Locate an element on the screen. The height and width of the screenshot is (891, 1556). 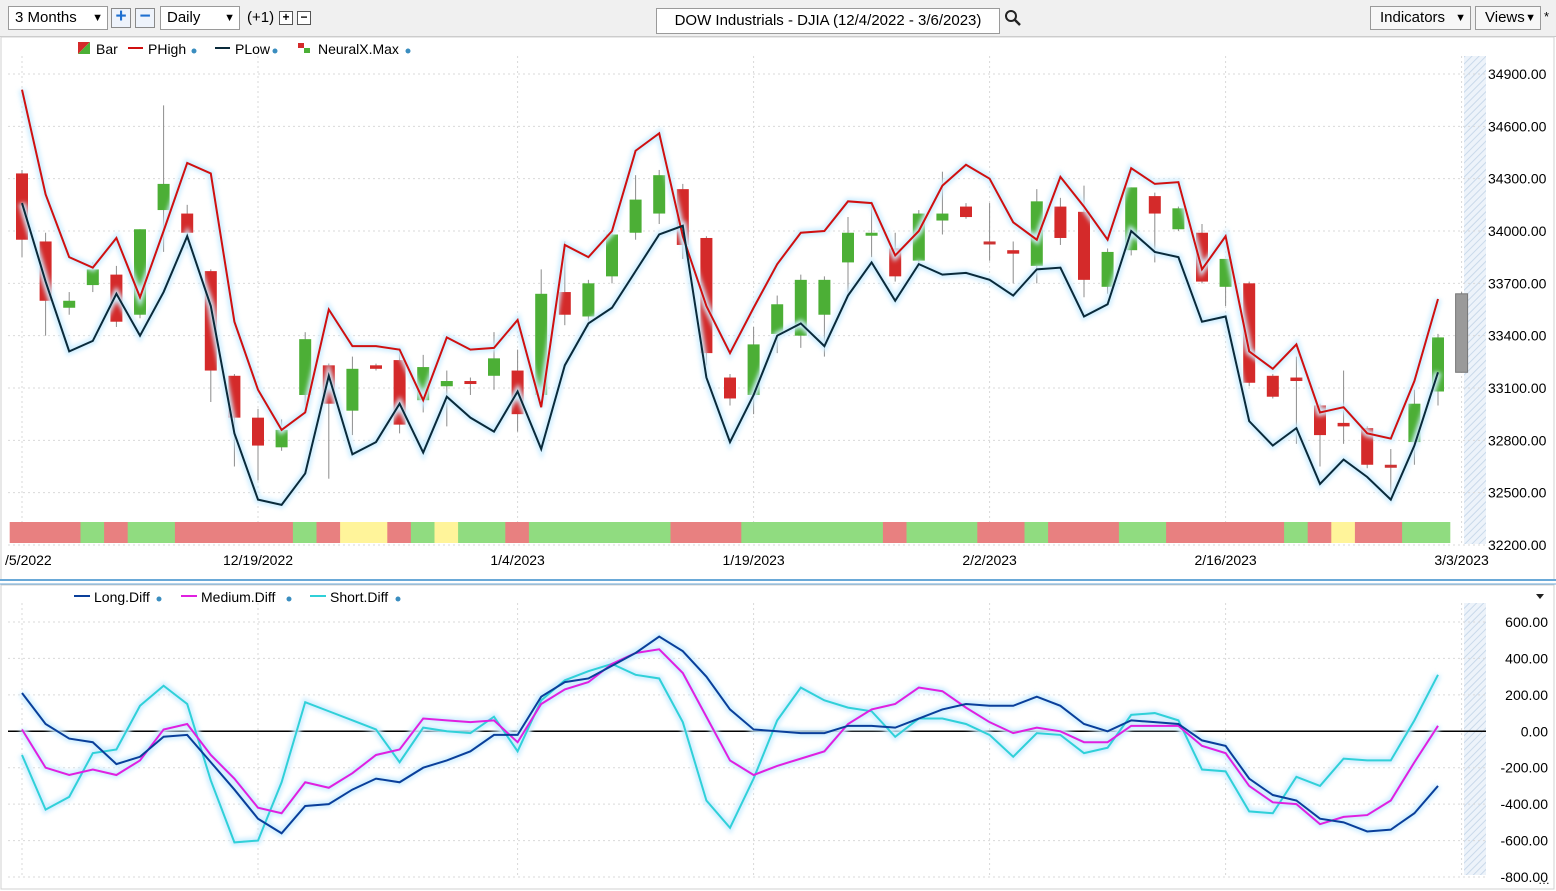
price-tick-label: 32500.00 is located at coordinates (1517, 493).